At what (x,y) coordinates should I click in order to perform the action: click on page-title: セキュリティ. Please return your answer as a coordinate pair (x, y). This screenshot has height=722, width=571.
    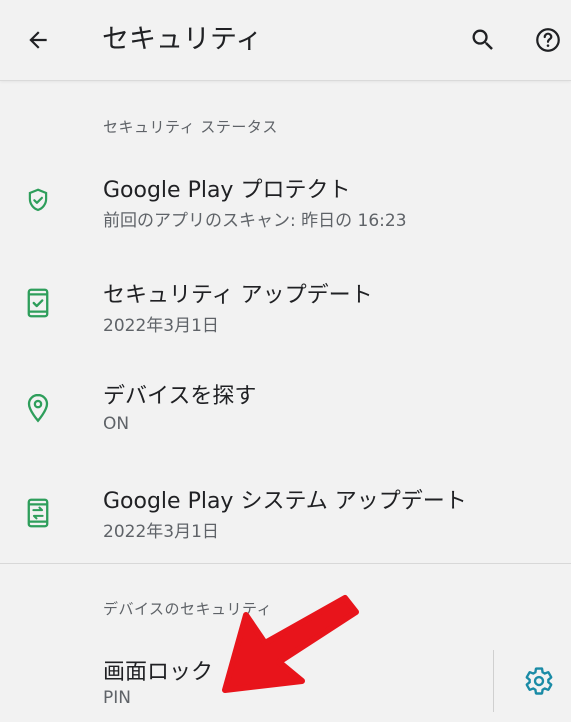
    Looking at the image, I should click on (182, 39).